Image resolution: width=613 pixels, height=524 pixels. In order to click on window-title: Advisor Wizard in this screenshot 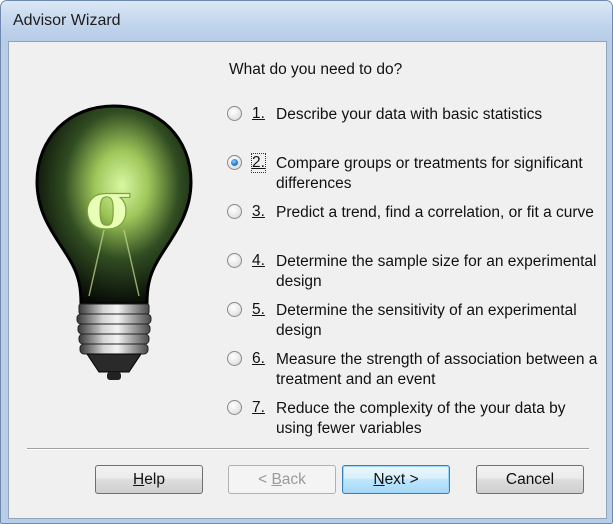, I will do `click(67, 20)`.